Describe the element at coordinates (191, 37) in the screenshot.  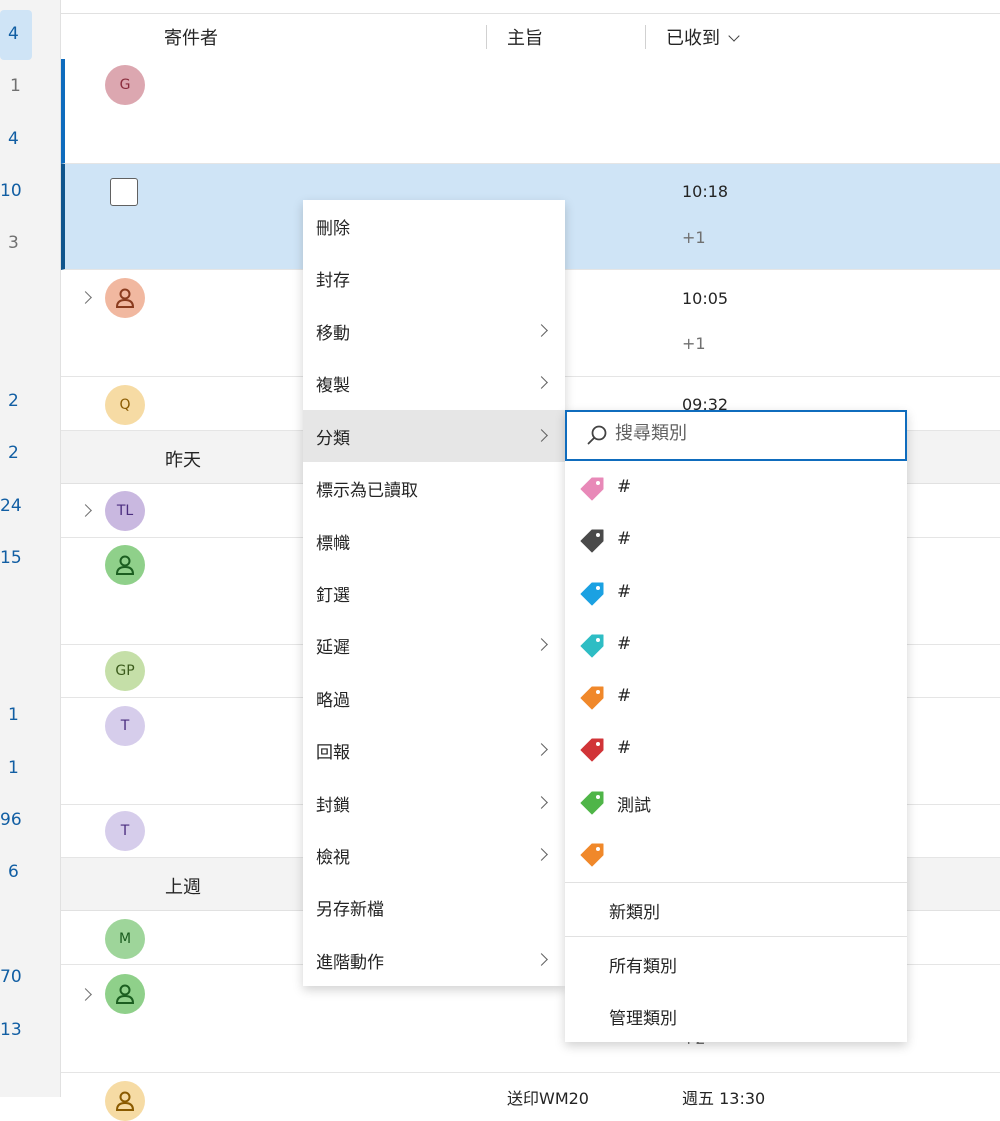
I see `sender-column-header: 寄件者` at that location.